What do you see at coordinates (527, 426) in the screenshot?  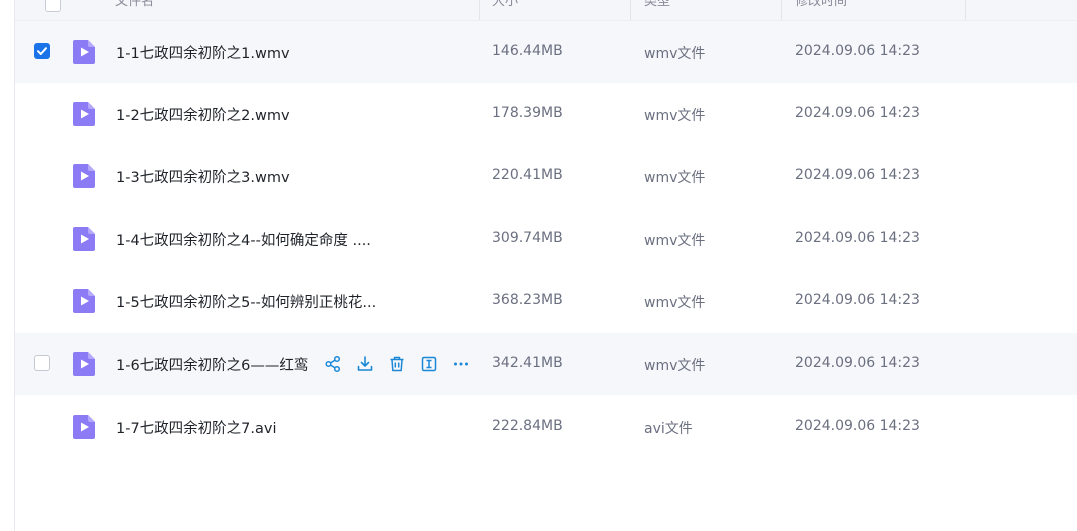 I see `file-size: 222.84MB` at bounding box center [527, 426].